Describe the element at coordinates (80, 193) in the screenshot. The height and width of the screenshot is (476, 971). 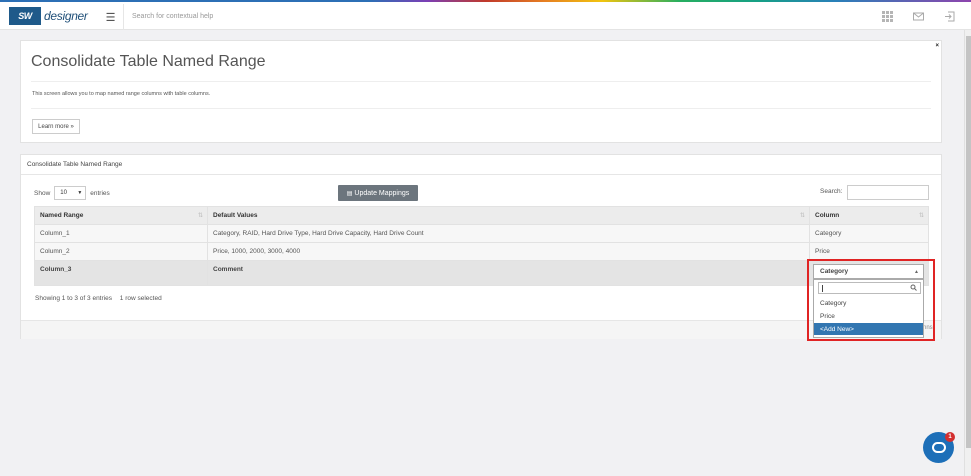
I see `chevron-down-icon: ▼` at that location.